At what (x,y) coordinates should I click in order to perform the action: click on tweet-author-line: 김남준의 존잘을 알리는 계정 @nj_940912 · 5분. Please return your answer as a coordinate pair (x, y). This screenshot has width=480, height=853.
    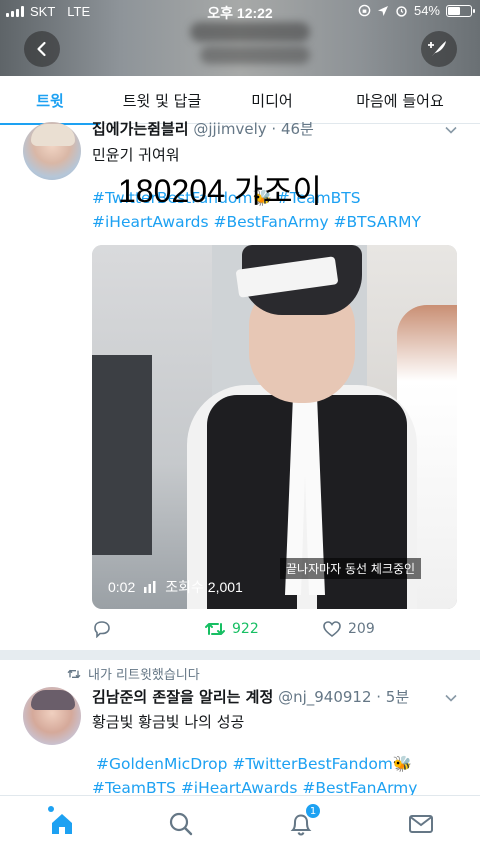
    Looking at the image, I should click on (250, 696).